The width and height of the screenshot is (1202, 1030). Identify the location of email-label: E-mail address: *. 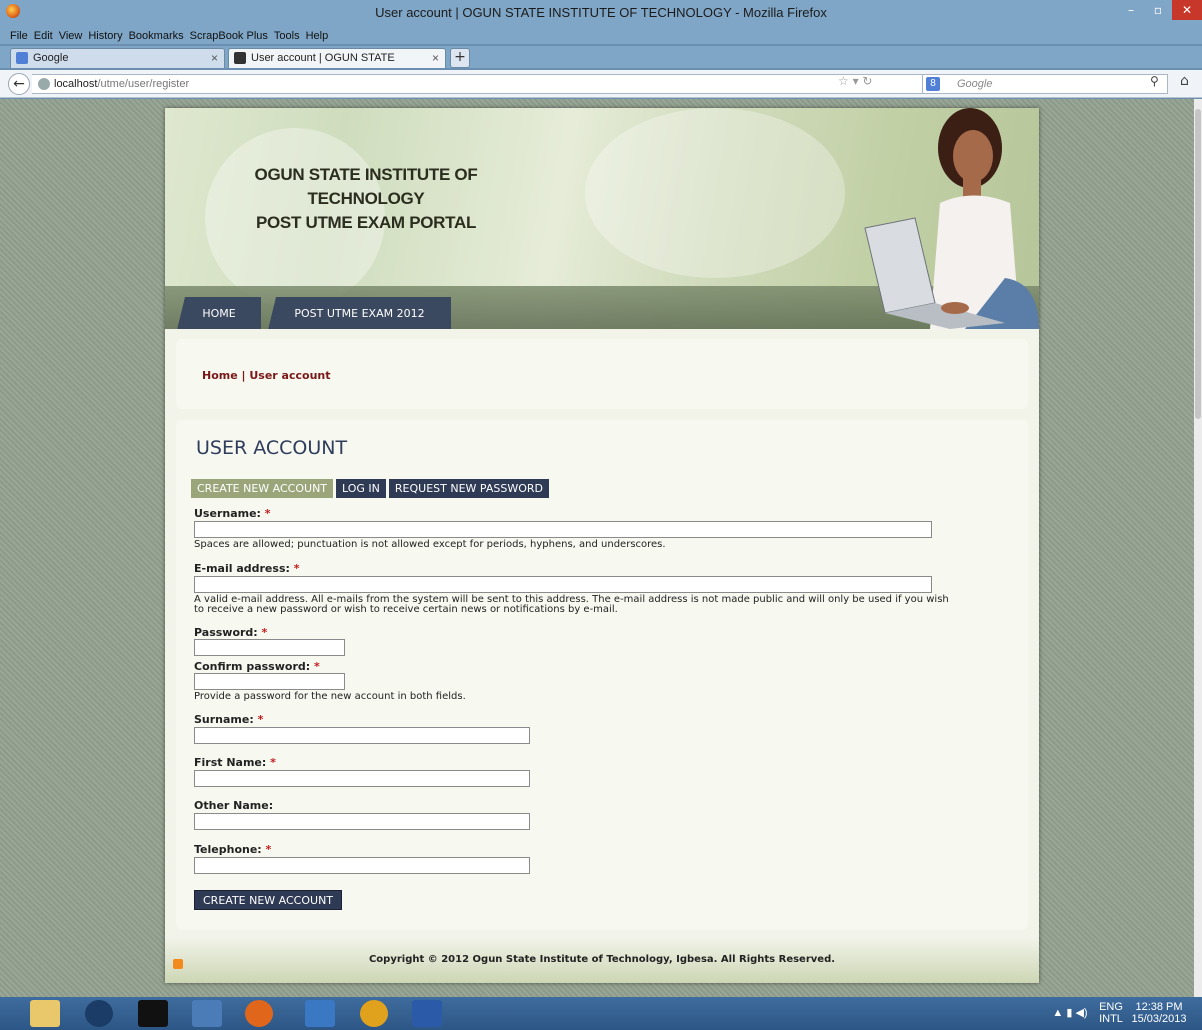
(247, 568).